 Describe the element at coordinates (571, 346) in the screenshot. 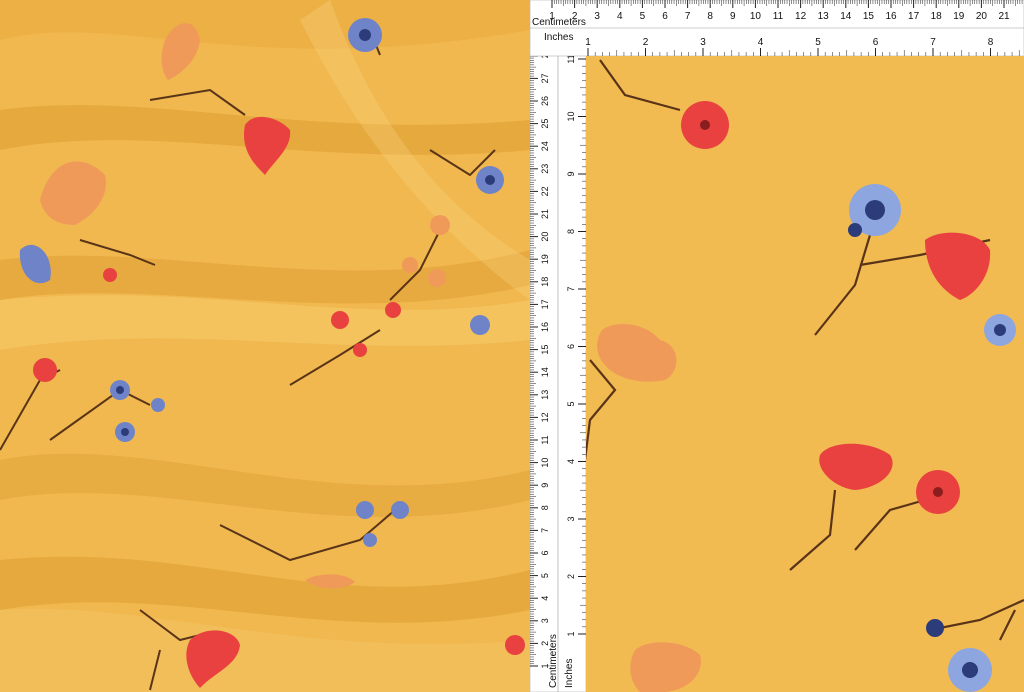

I see `ruler-left-in-label: 6` at that location.